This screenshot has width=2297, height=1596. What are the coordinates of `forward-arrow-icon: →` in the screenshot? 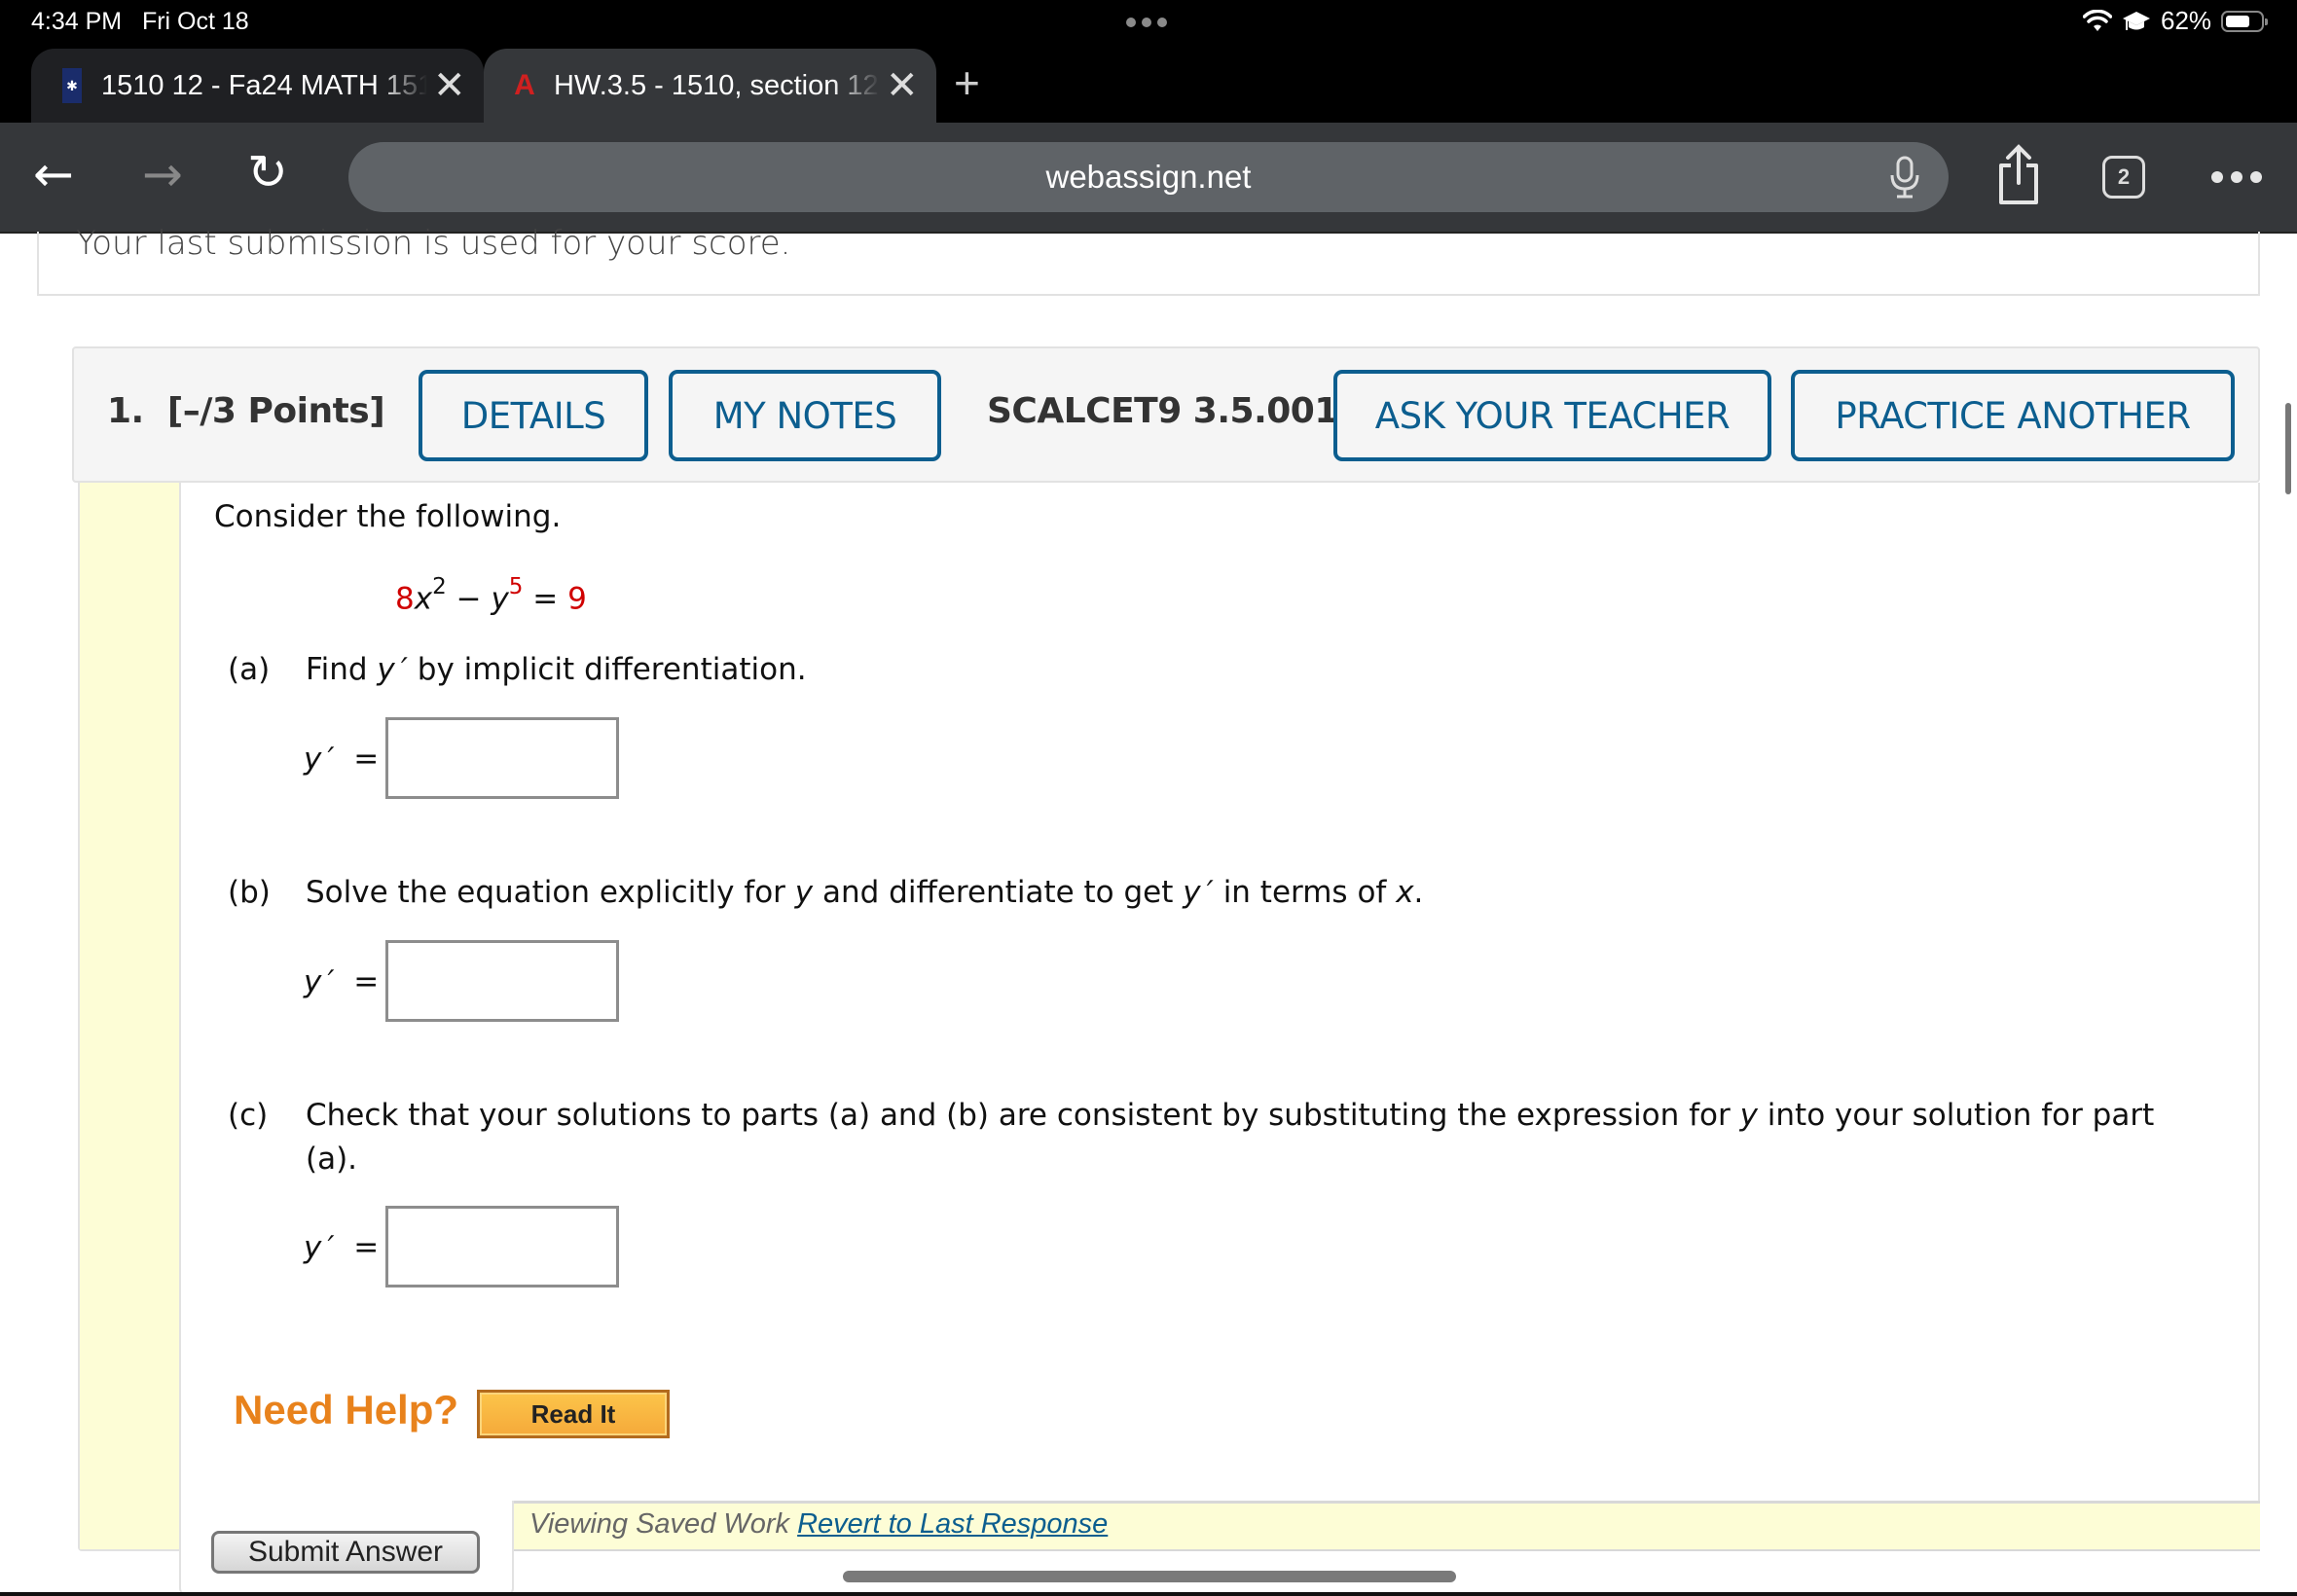 It's located at (162, 174).